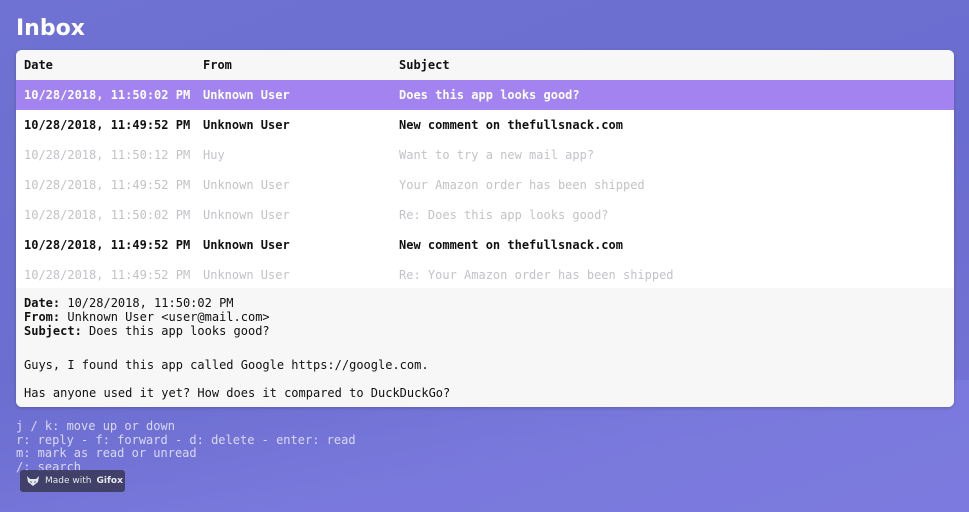  Describe the element at coordinates (168, 317) in the screenshot. I see `preview-from-value: Unknown User <user@mail.com>` at that location.